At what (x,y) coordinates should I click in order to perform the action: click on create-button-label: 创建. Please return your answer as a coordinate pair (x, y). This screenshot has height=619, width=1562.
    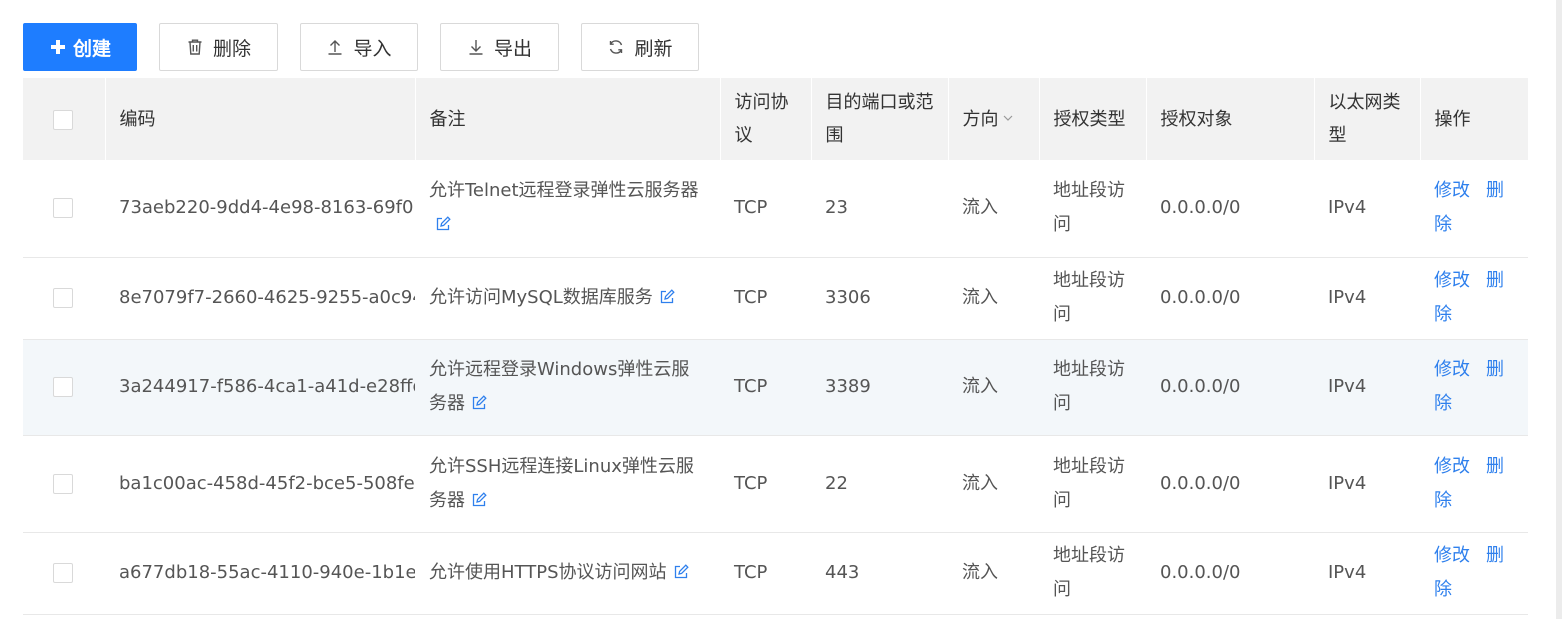
    Looking at the image, I should click on (91, 48).